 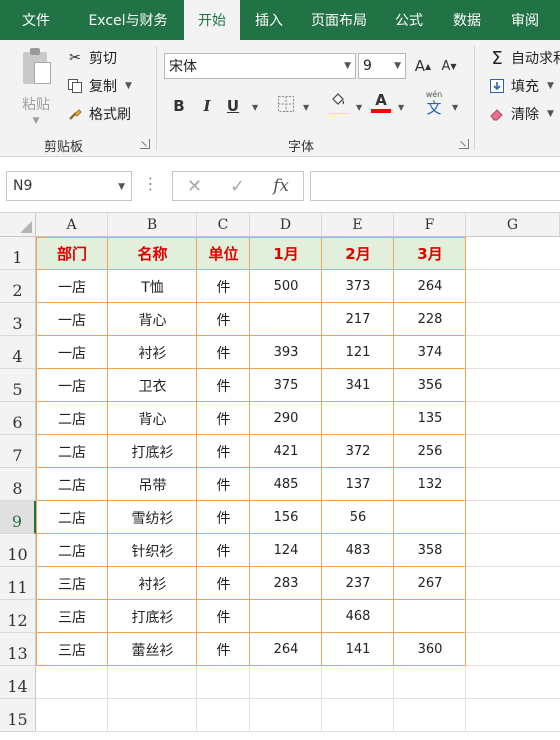 I want to click on row-header-11: 11, so click(x=18, y=583).